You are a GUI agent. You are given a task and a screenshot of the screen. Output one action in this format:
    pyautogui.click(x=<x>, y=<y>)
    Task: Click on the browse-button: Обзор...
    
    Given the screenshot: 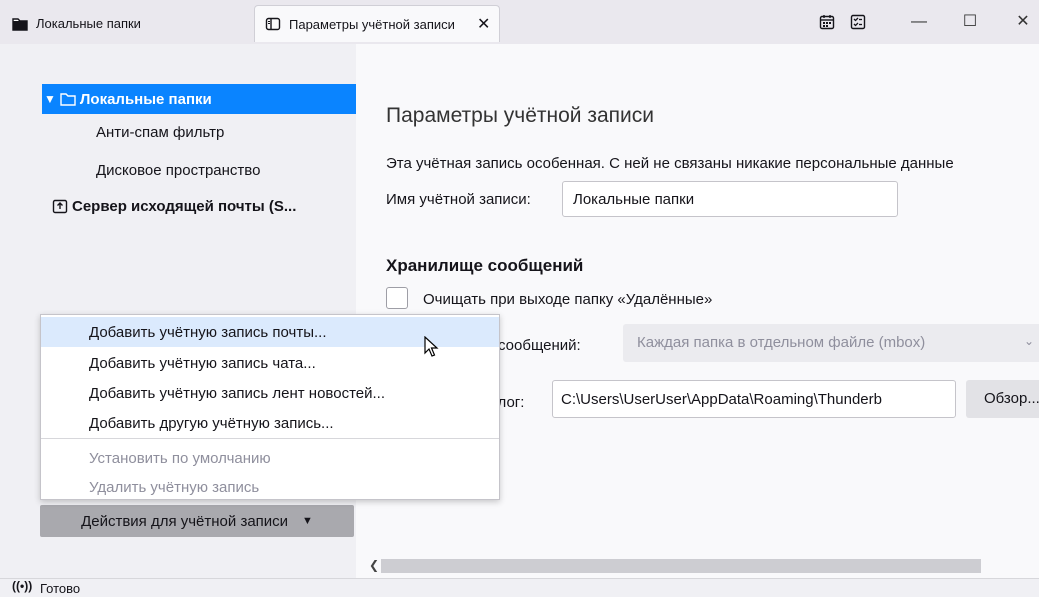 What is the action you would take?
    pyautogui.click(x=1002, y=399)
    